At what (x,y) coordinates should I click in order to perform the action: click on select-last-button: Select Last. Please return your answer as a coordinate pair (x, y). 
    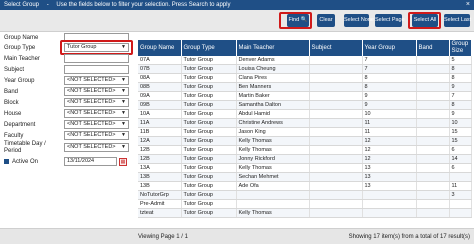
    Looking at the image, I should click on (457, 20).